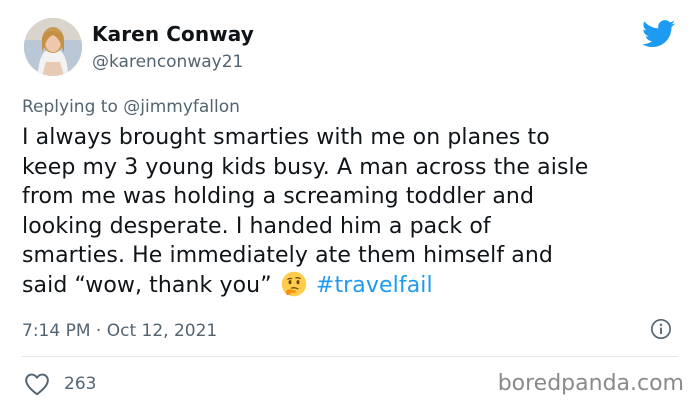 The image size is (700, 410). Describe the element at coordinates (659, 34) in the screenshot. I see `twitter-bird-icon` at that location.